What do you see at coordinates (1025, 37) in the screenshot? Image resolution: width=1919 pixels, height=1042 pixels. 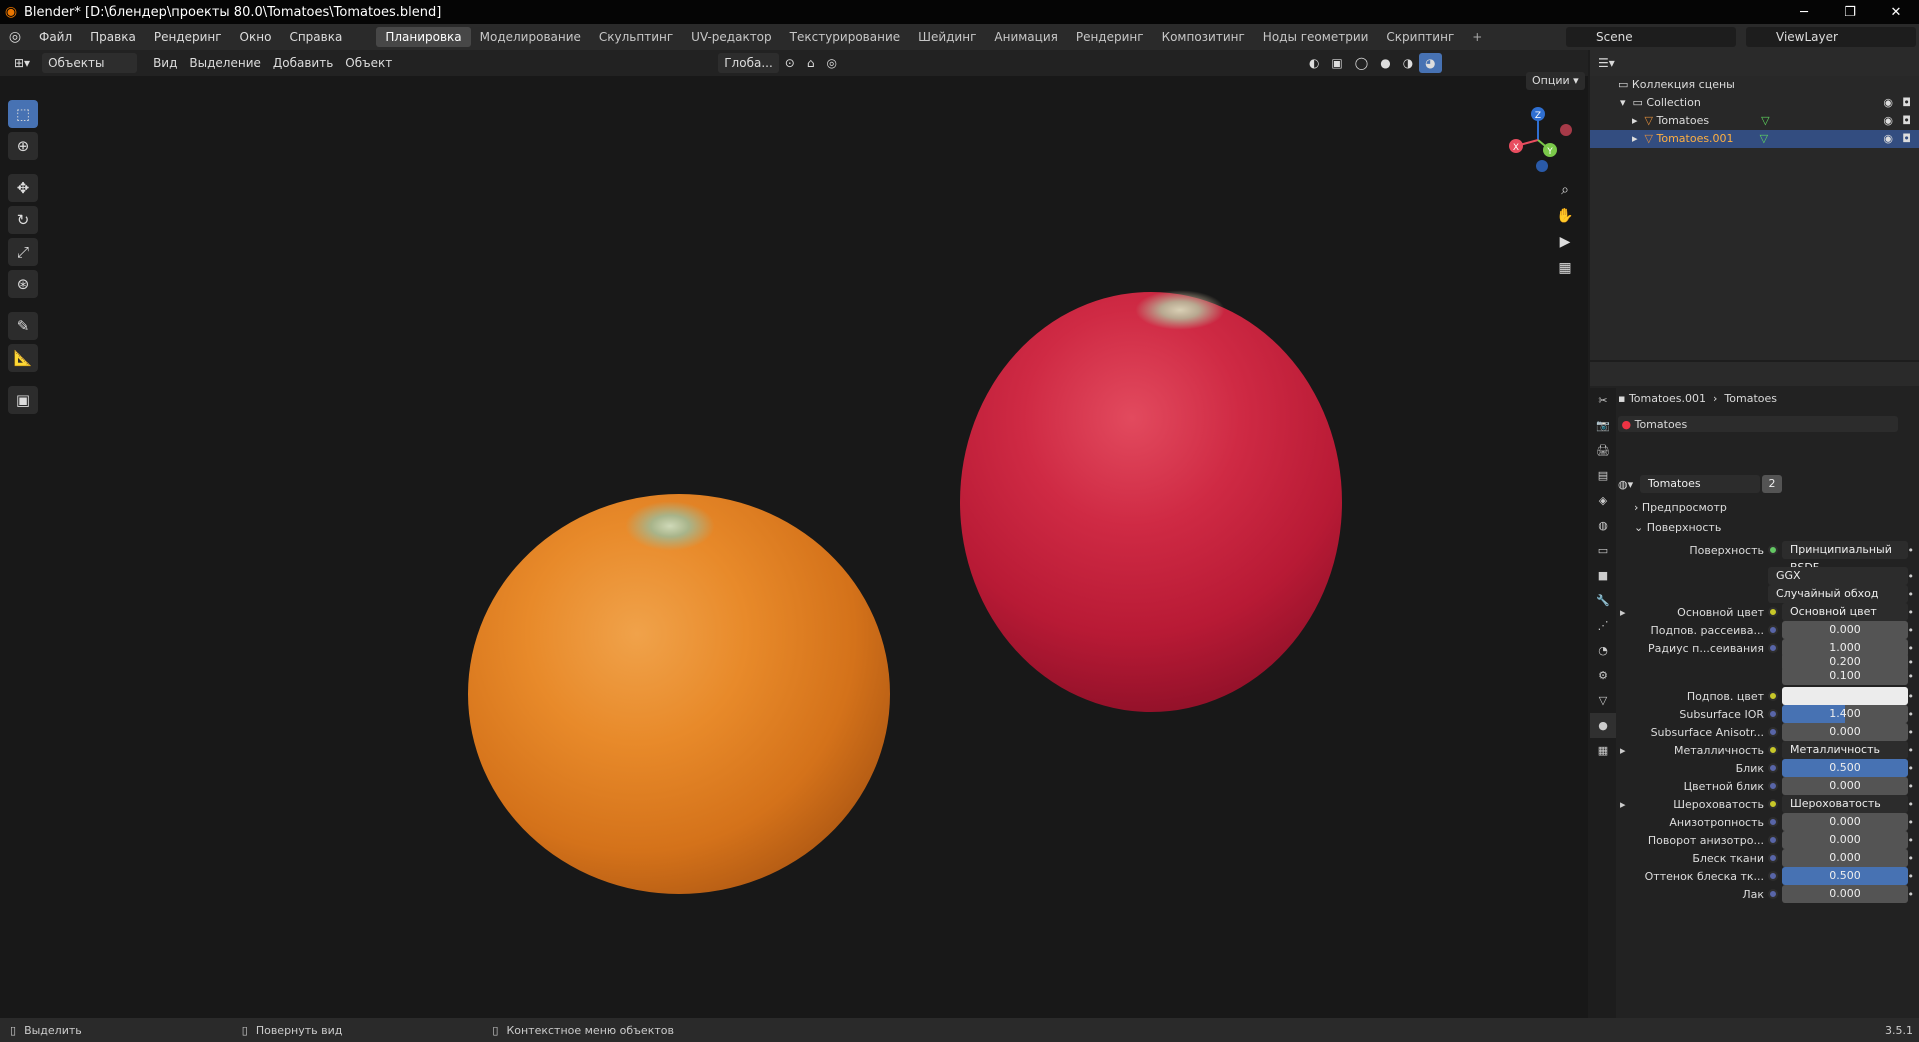 I see `tab-animation: Анимация` at bounding box center [1025, 37].